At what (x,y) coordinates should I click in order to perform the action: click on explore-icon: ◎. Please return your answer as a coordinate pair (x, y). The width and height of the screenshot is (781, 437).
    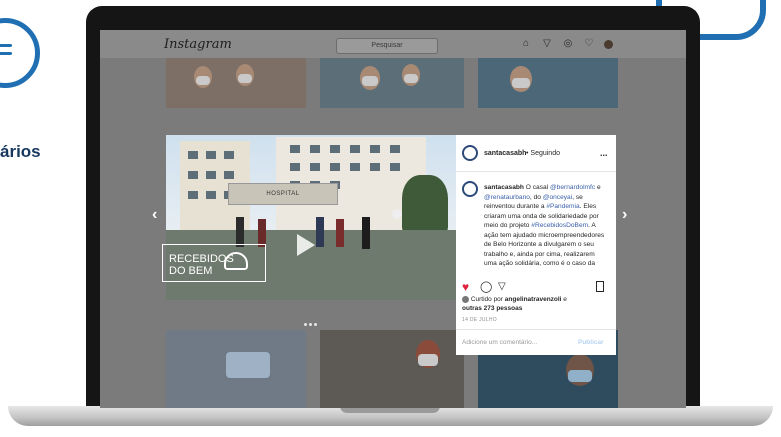
    Looking at the image, I should click on (568, 44).